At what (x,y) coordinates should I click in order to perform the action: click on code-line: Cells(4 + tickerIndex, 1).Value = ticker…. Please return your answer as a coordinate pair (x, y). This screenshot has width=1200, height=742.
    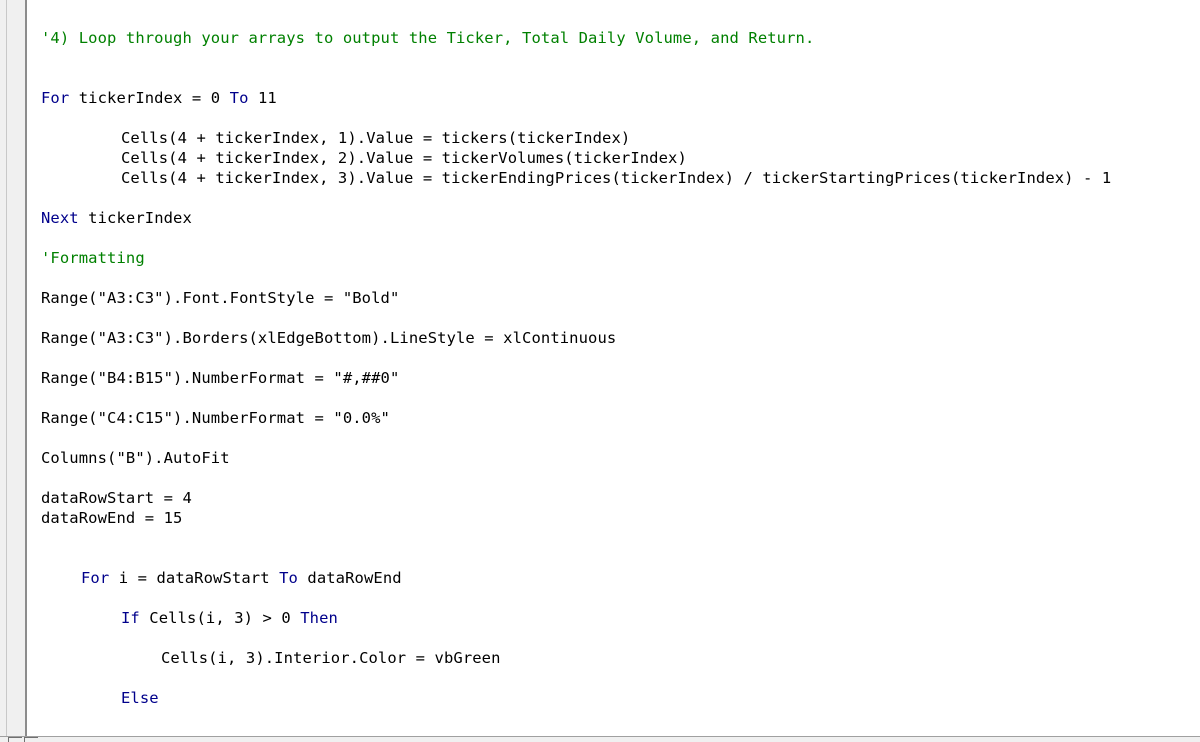
    Looking at the image, I should click on (375, 138).